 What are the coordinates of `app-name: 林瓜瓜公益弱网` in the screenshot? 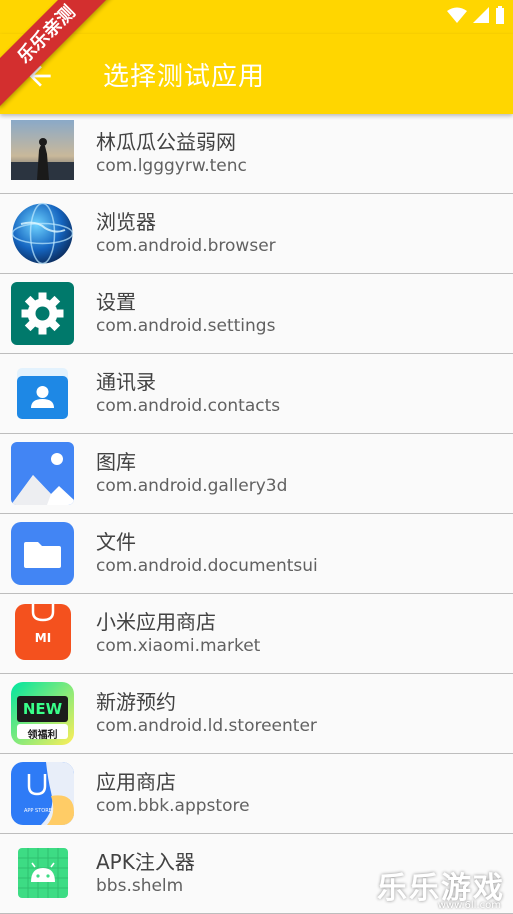 It's located at (166, 142).